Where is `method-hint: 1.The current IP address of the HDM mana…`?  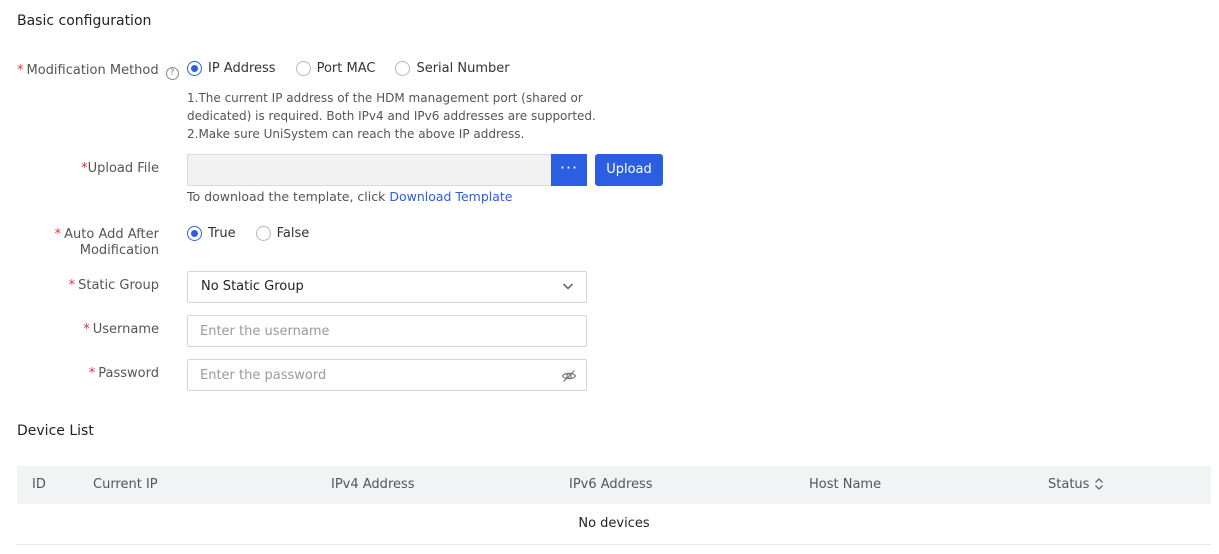 method-hint: 1.The current IP address of the HDM mana… is located at coordinates (391, 116).